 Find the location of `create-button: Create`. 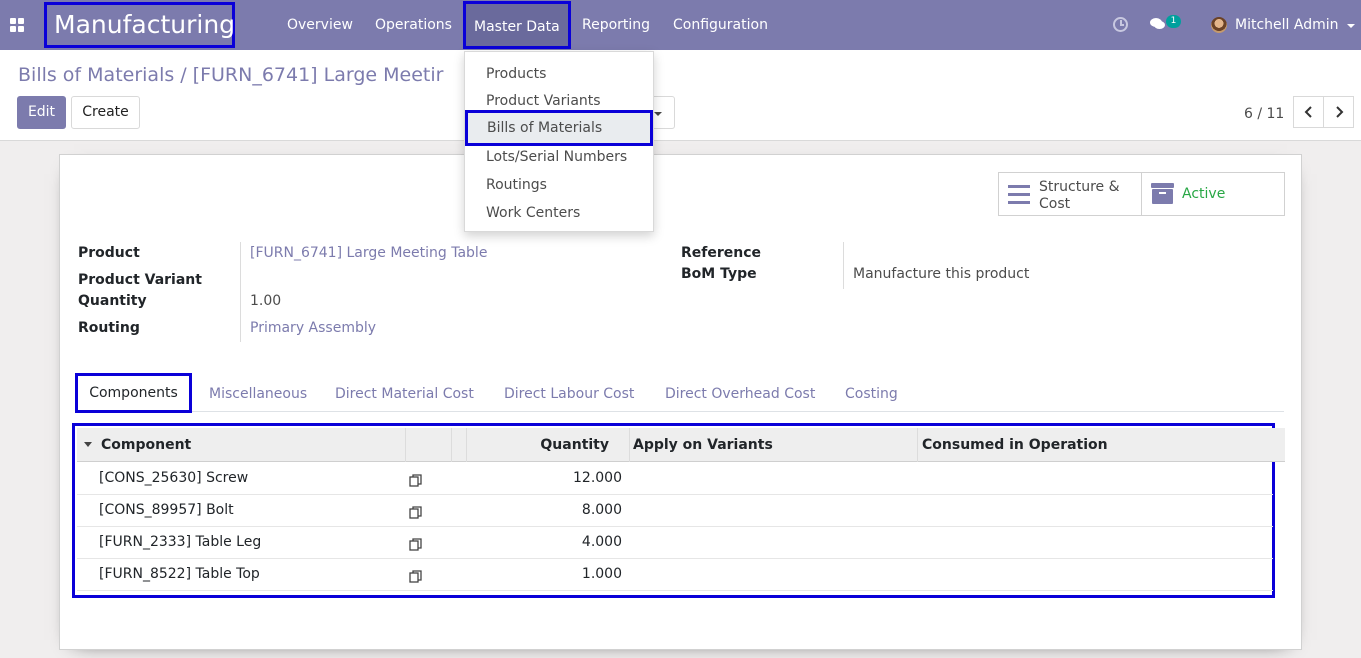

create-button: Create is located at coordinates (105, 112).